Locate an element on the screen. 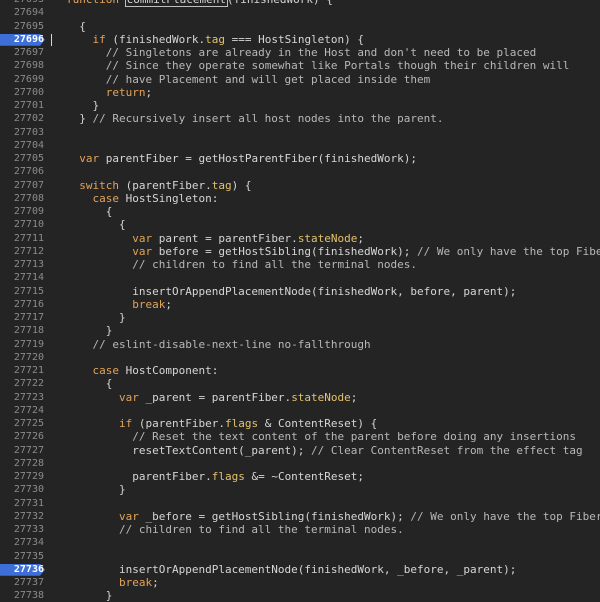  line-number: 27711 is located at coordinates (22, 238).